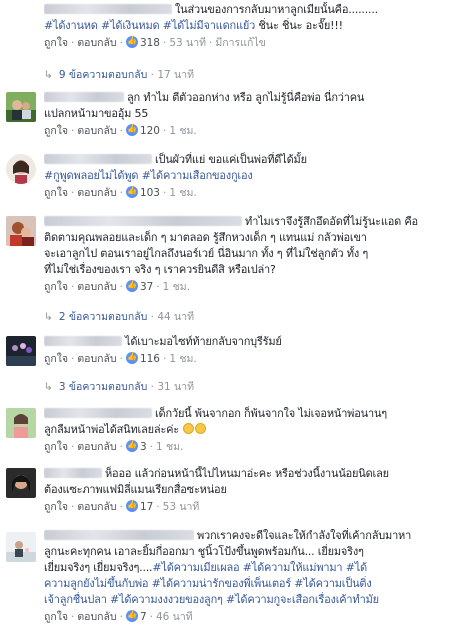 This screenshot has width=455, height=640. Describe the element at coordinates (259, 567) in the screenshot. I see `hashtags: #ได้ความเมียเผลอ #ได้ความให้แม่พามา #ได้` at that location.